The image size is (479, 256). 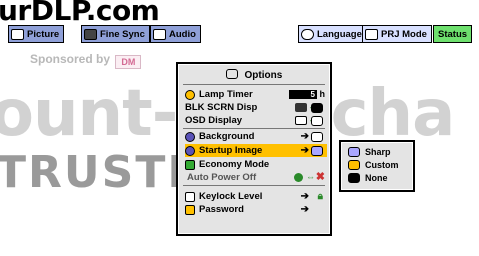 I want to click on menu-item-label: Auto Power Off, so click(x=222, y=177).